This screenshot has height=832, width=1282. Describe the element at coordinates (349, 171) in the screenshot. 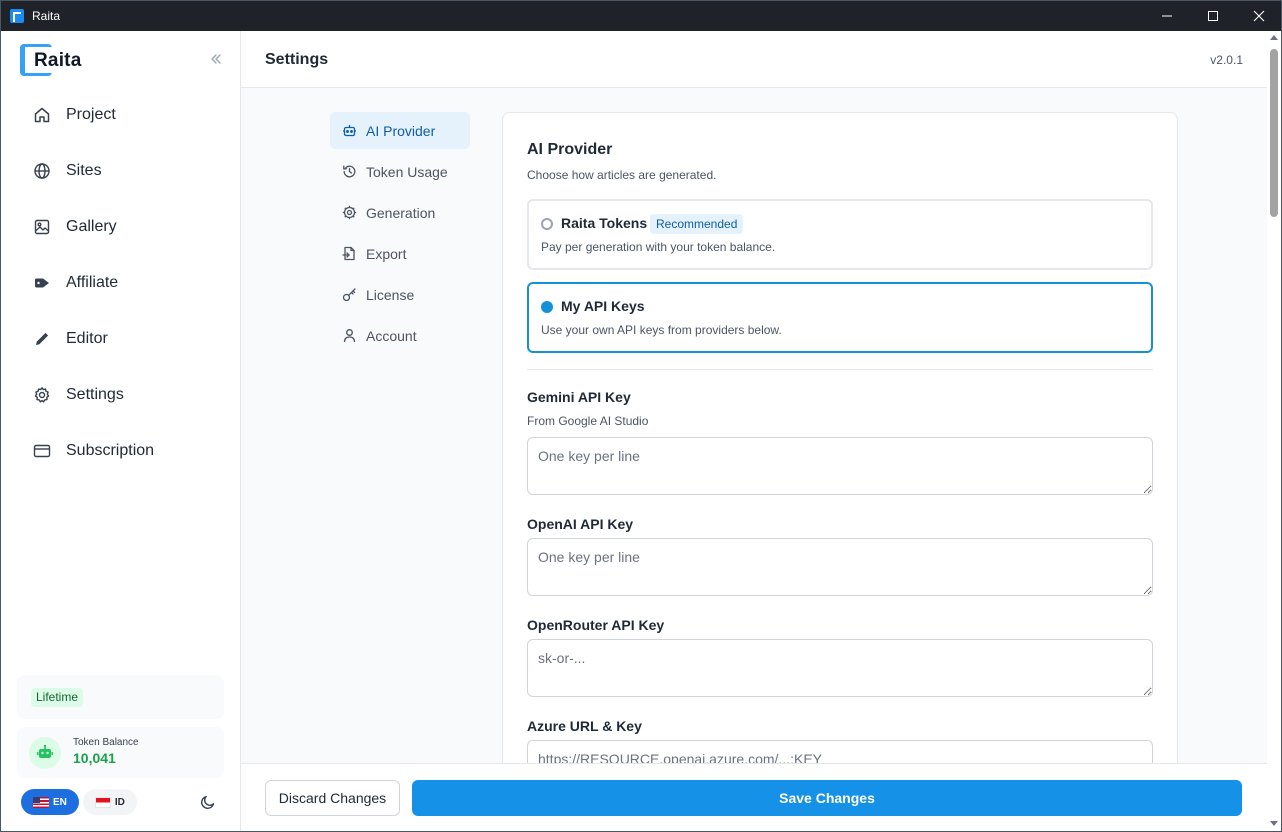

I see `history-icon` at that location.